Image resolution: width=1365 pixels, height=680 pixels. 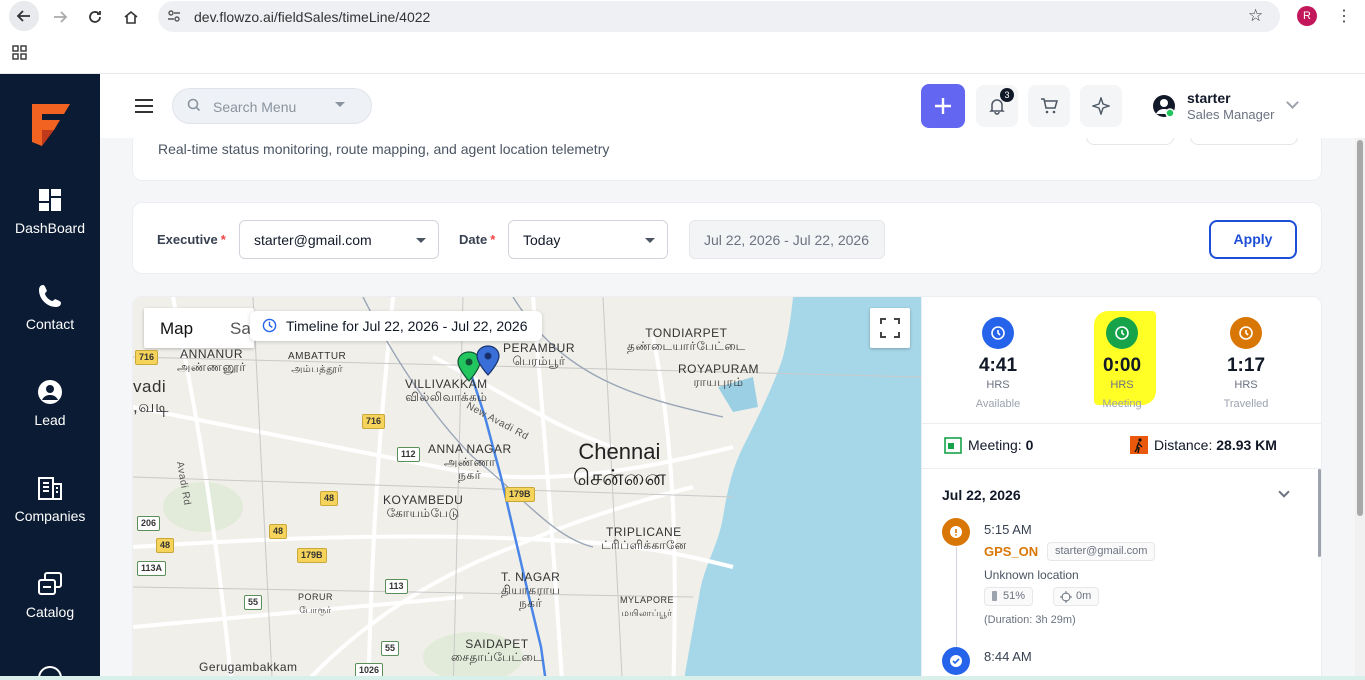 I want to click on meeting-calendar-icon, so click(x=953, y=445).